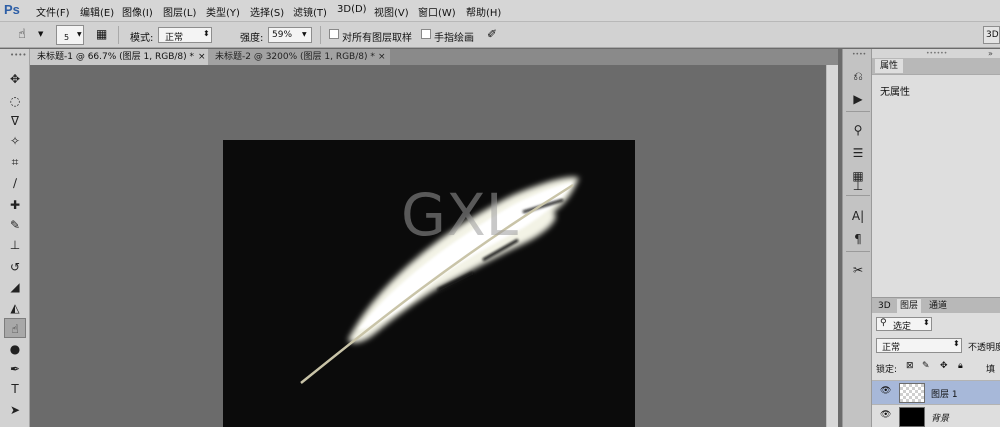 The width and height of the screenshot is (1000, 427). What do you see at coordinates (67, 37) in the screenshot?
I see `brush-size-value: 5` at bounding box center [67, 37].